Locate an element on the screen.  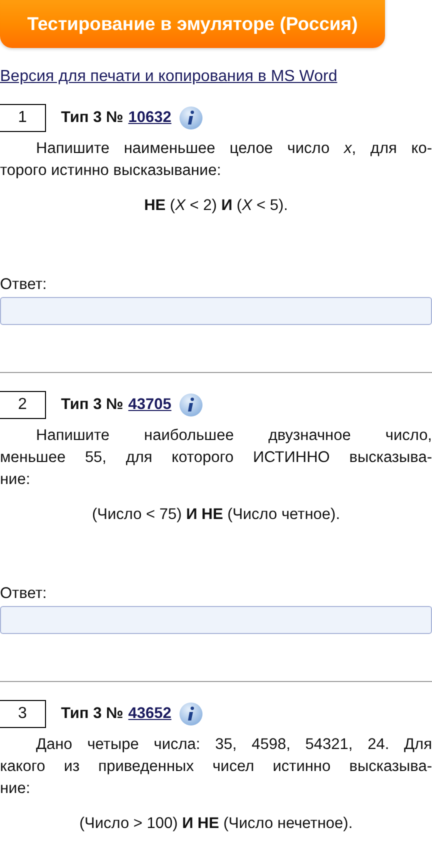
expression: (Число > 100) И НЕ (Число нечетное). is located at coordinates (216, 824).